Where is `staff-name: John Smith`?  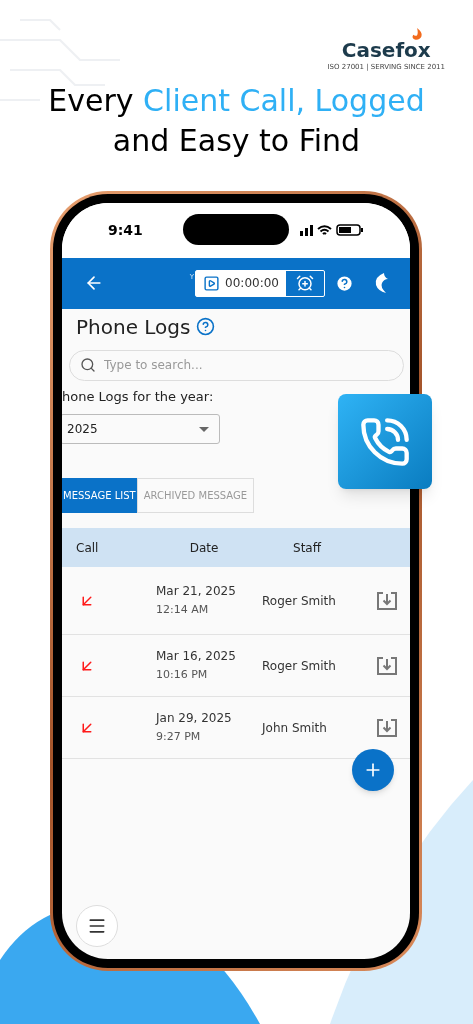
staff-name: John Smith is located at coordinates (294, 728).